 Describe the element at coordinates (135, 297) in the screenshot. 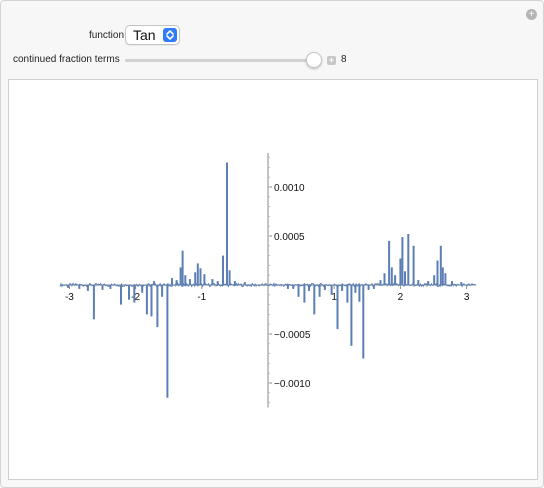

I see `x-tick-label: -2` at that location.